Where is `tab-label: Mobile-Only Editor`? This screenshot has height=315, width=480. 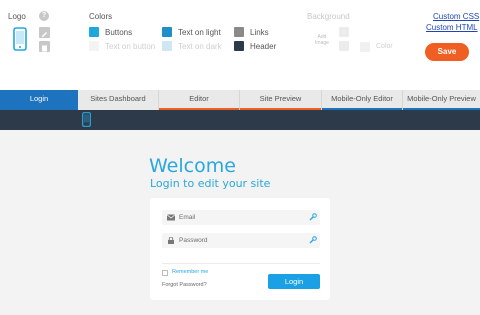 tab-label: Mobile-Only Editor is located at coordinates (362, 98).